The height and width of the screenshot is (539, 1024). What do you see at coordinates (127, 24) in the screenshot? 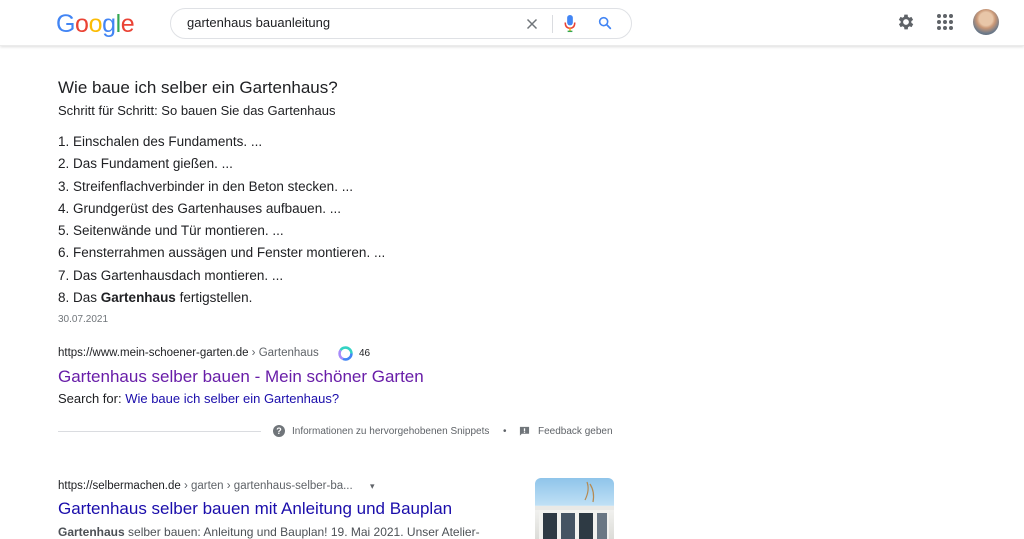
I see `logo-letter: e` at bounding box center [127, 24].